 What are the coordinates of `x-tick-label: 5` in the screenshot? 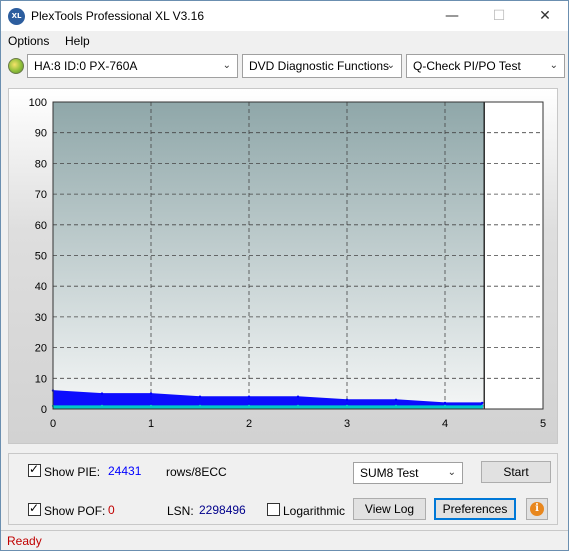 It's located at (543, 424).